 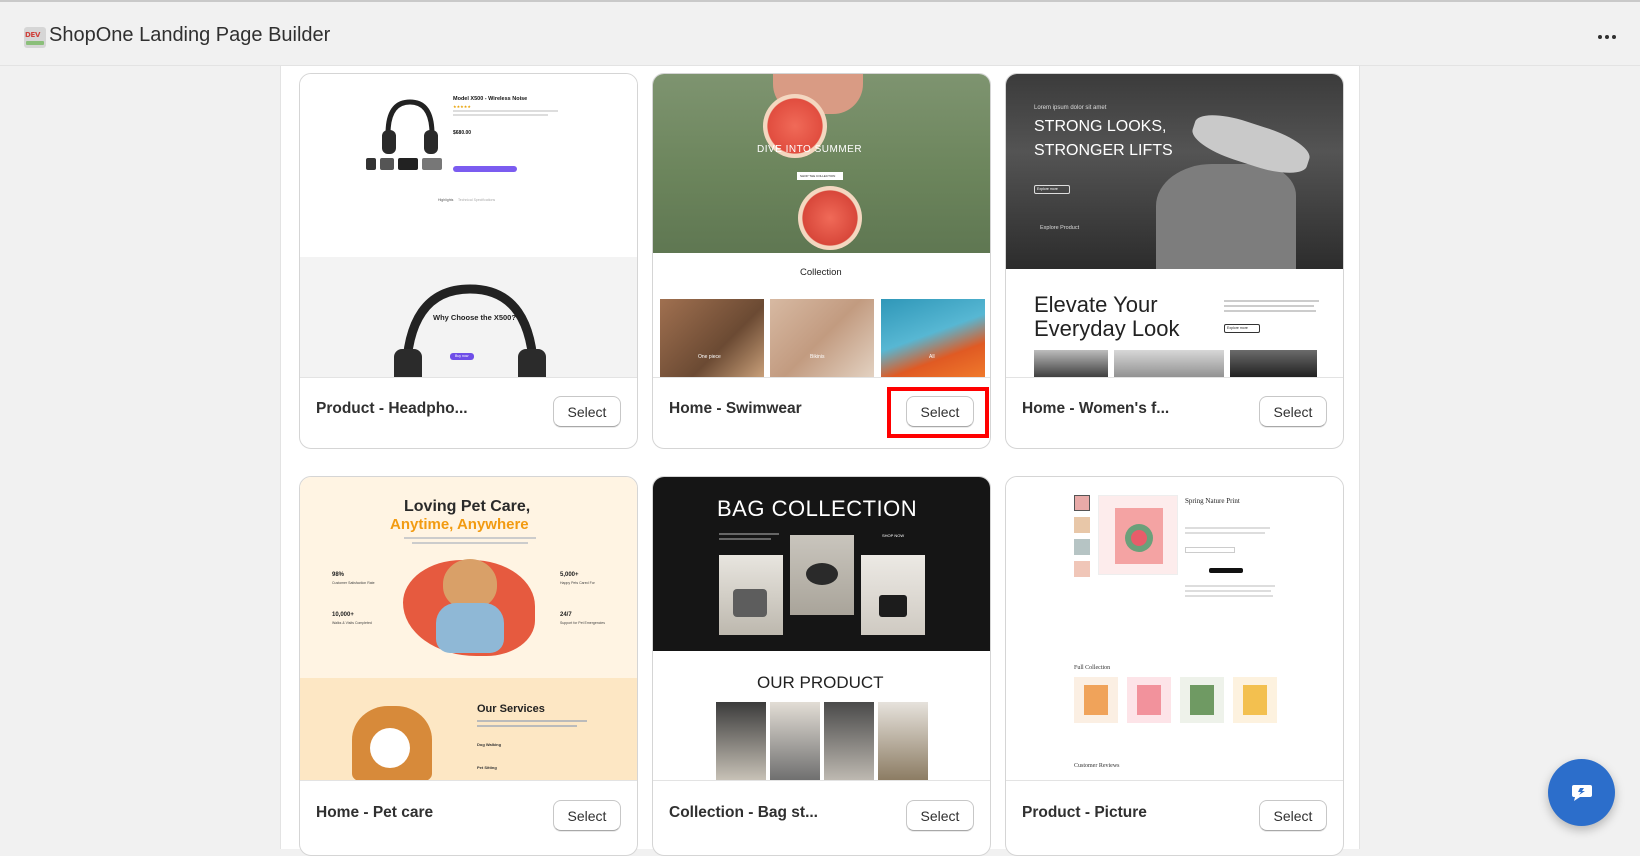 What do you see at coordinates (467, 506) in the screenshot?
I see `pet-title-line1: Loving Pet Care,` at bounding box center [467, 506].